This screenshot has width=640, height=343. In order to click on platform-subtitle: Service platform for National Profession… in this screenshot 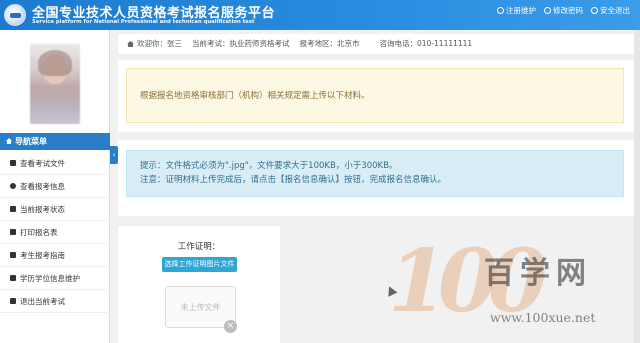, I will do `click(143, 22)`.